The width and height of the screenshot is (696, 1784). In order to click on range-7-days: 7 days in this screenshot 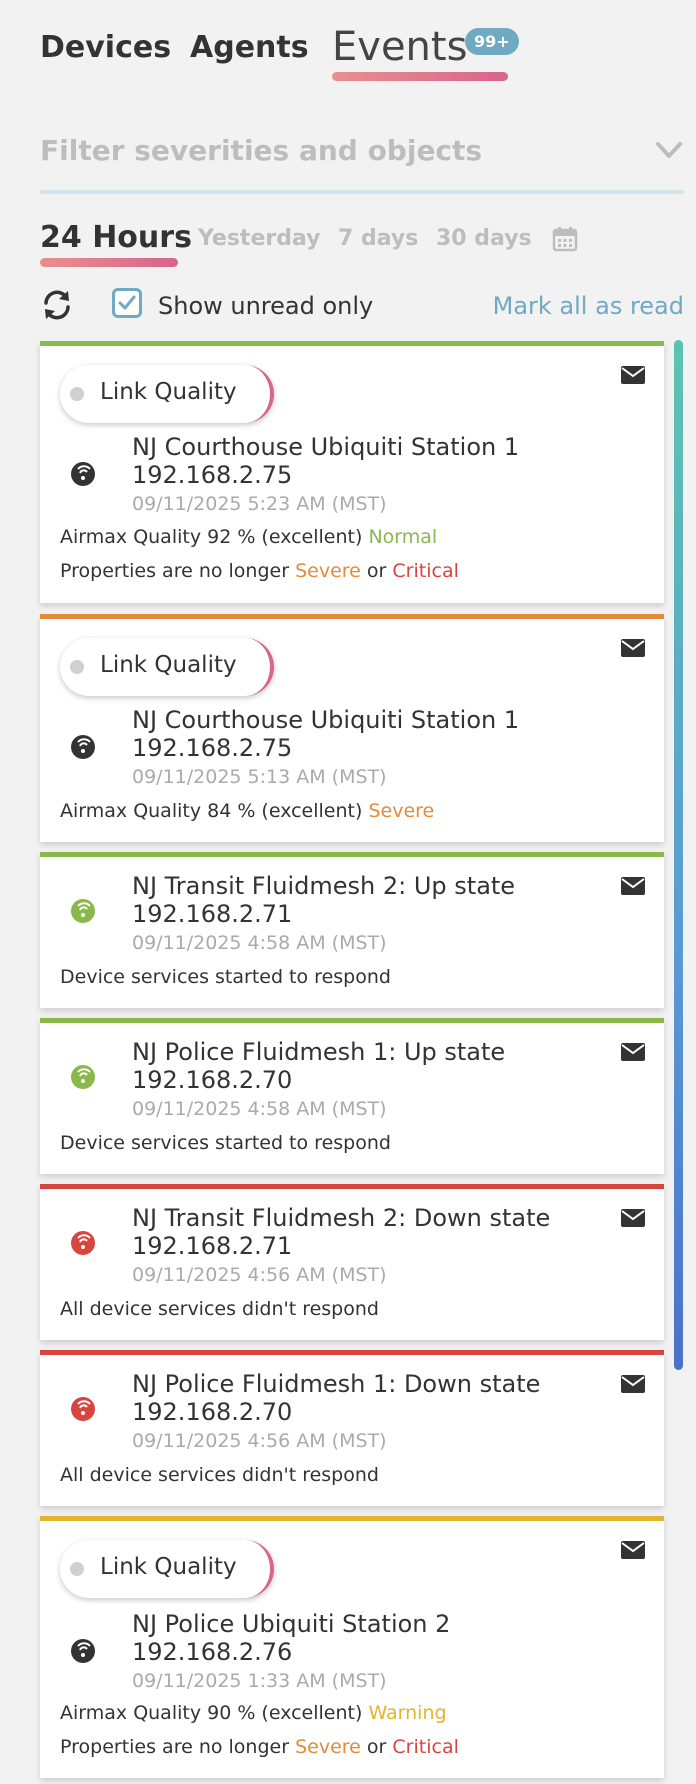, I will do `click(378, 238)`.